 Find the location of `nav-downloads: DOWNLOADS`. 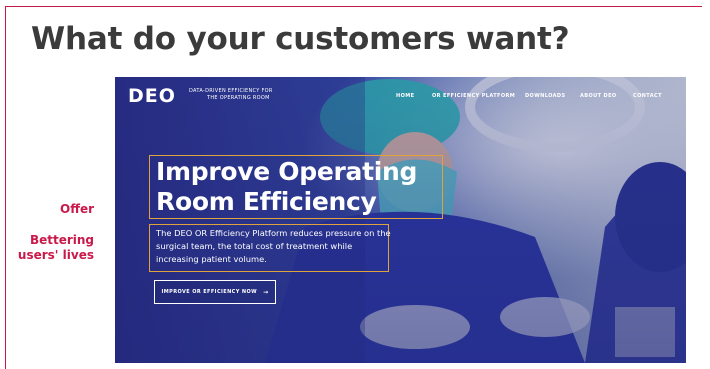

nav-downloads: DOWNLOADS is located at coordinates (545, 96).